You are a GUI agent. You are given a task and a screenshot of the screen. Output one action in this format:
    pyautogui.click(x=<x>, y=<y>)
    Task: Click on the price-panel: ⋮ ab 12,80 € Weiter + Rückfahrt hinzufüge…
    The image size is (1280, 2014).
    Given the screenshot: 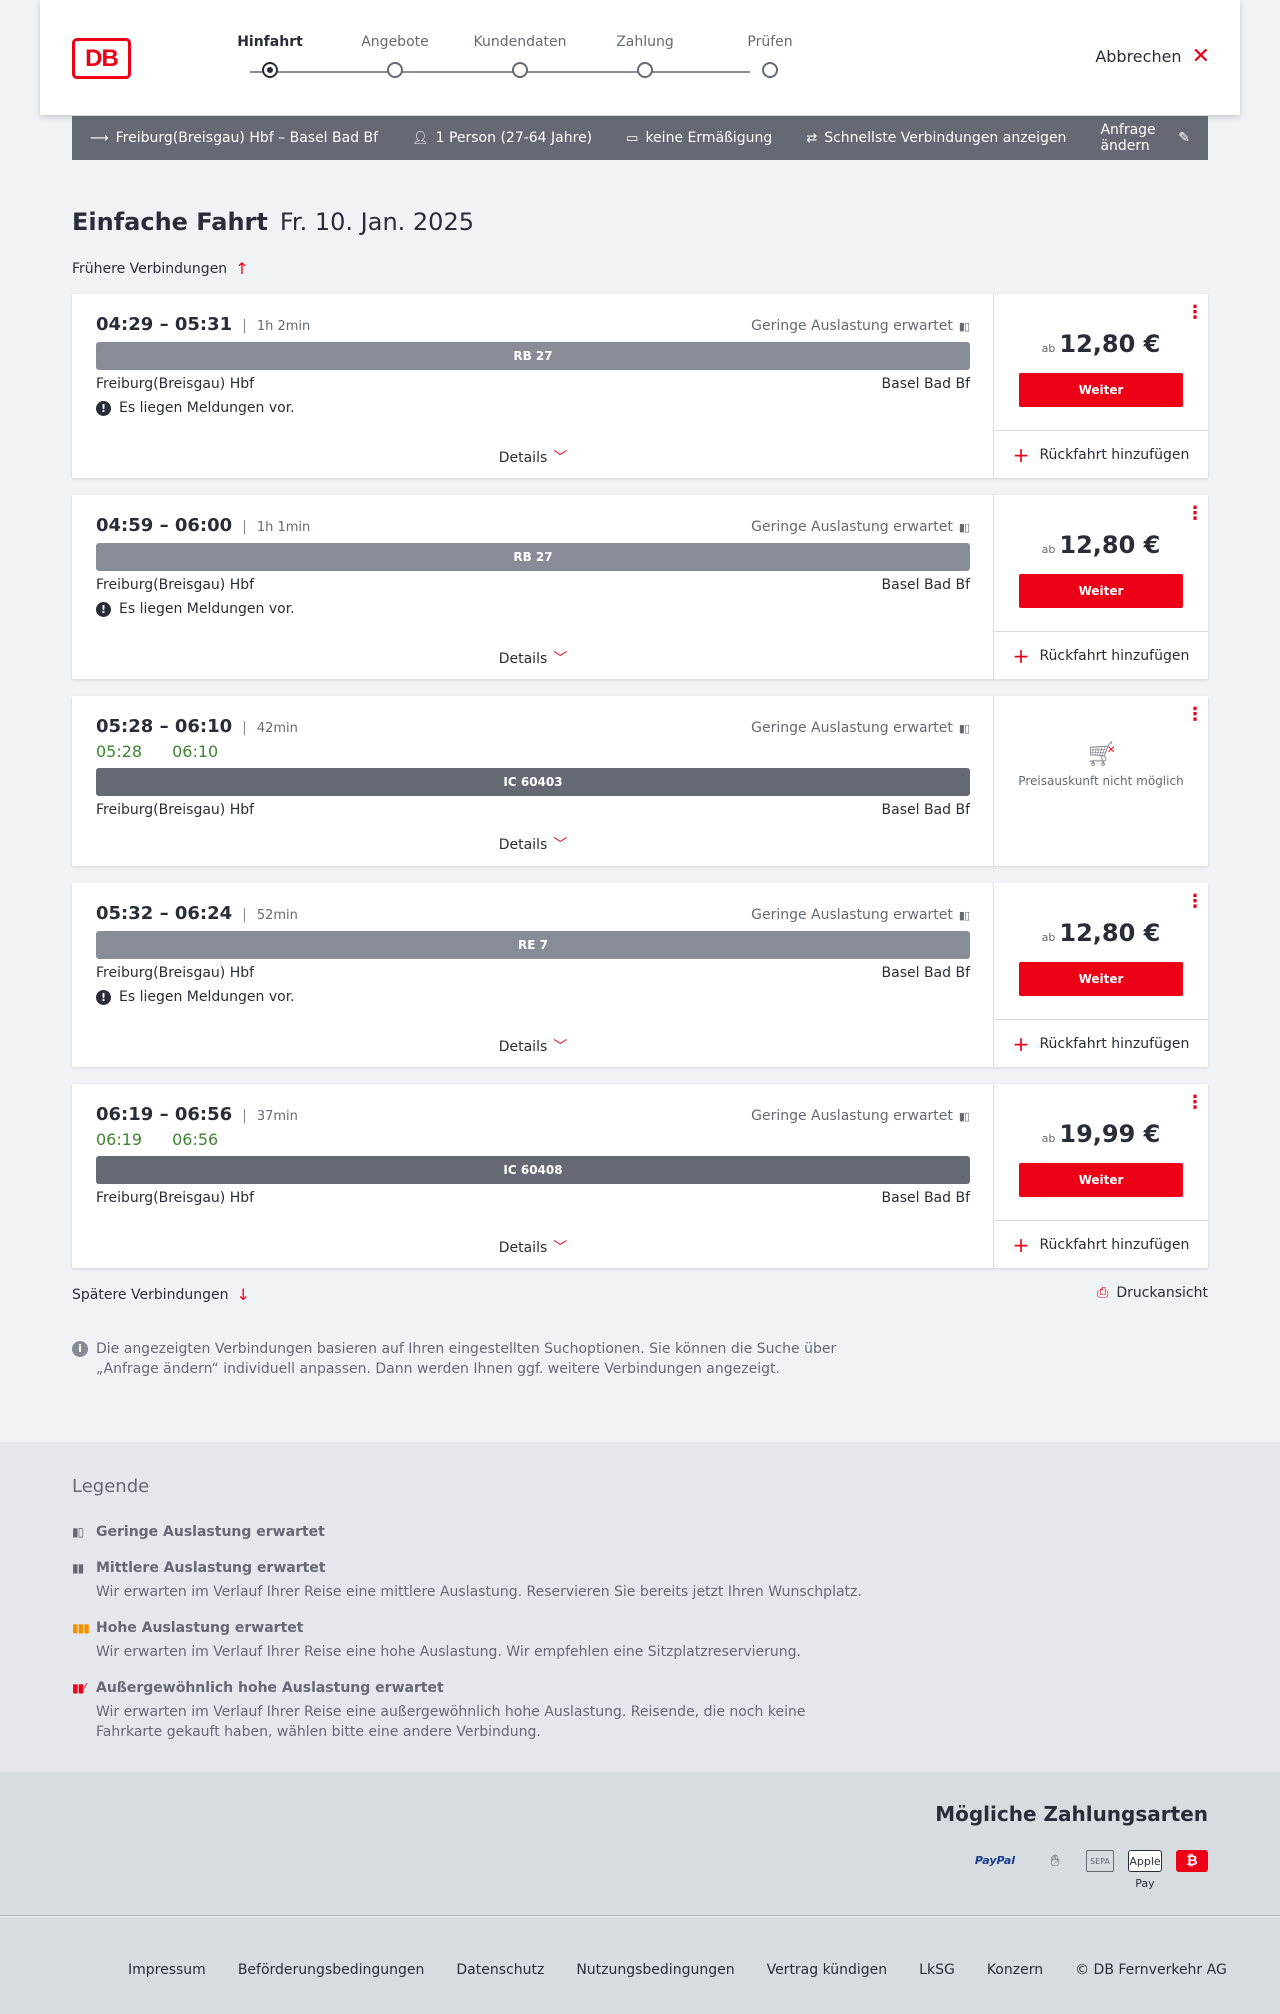 What is the action you would take?
    pyautogui.click(x=1101, y=386)
    